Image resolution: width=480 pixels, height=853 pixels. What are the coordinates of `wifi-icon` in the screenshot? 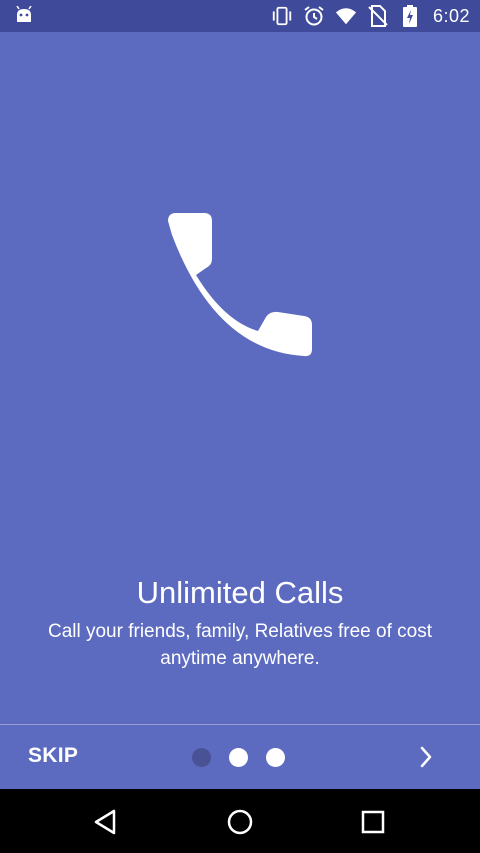 It's located at (346, 16).